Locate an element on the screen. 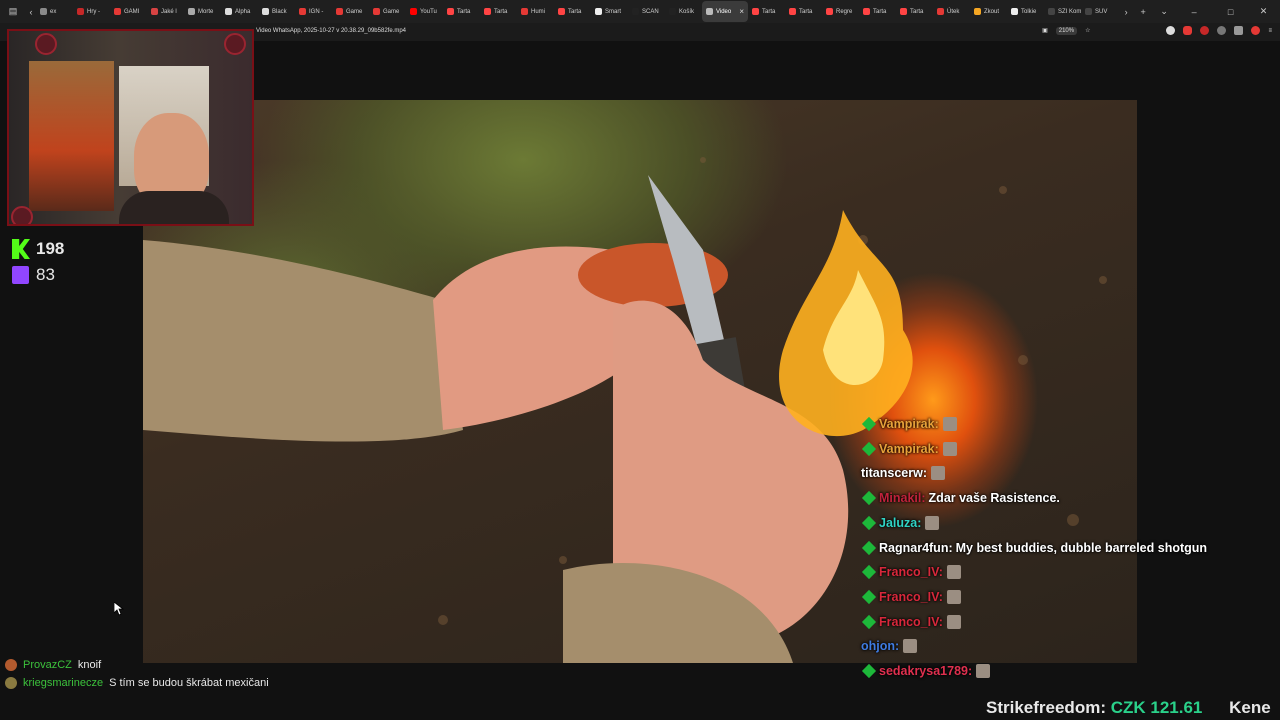 The height and width of the screenshot is (720, 1280). bookmark-star-icon: ☆ is located at coordinates (1087, 30).